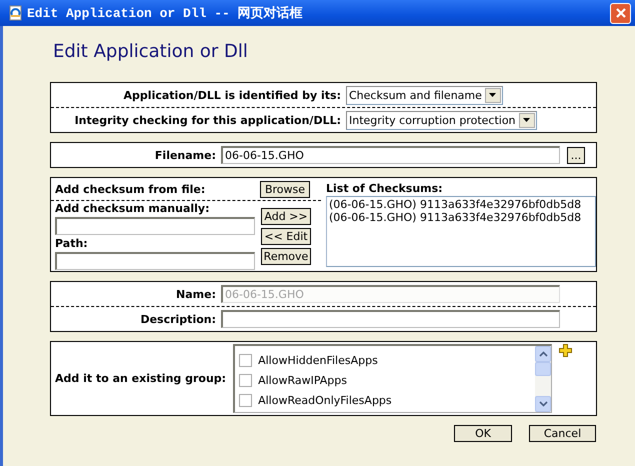  I want to click on scrollbar, so click(543, 379).